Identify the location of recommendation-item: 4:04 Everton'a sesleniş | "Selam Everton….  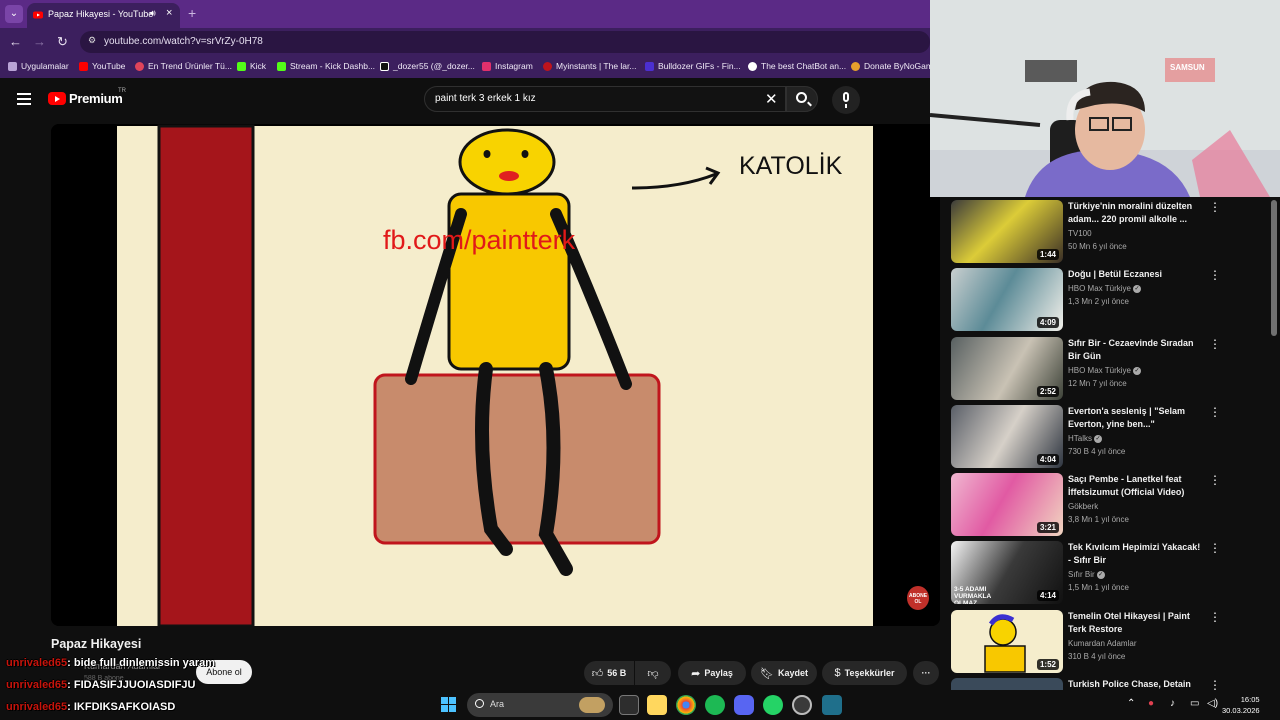
(1111, 438).